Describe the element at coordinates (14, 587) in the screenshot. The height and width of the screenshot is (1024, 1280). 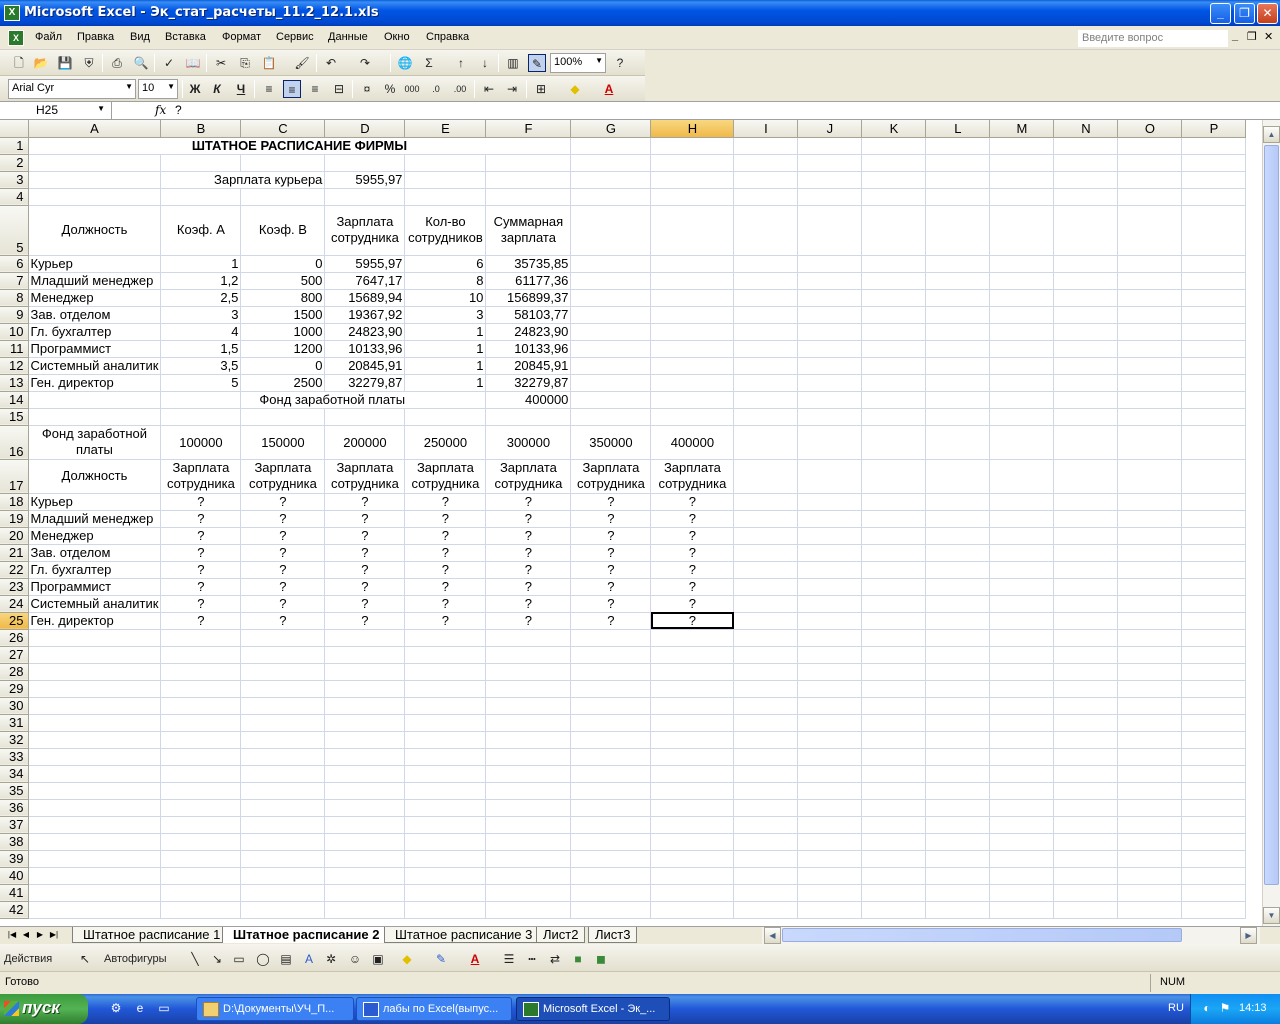
I see `row-header: 23` at that location.